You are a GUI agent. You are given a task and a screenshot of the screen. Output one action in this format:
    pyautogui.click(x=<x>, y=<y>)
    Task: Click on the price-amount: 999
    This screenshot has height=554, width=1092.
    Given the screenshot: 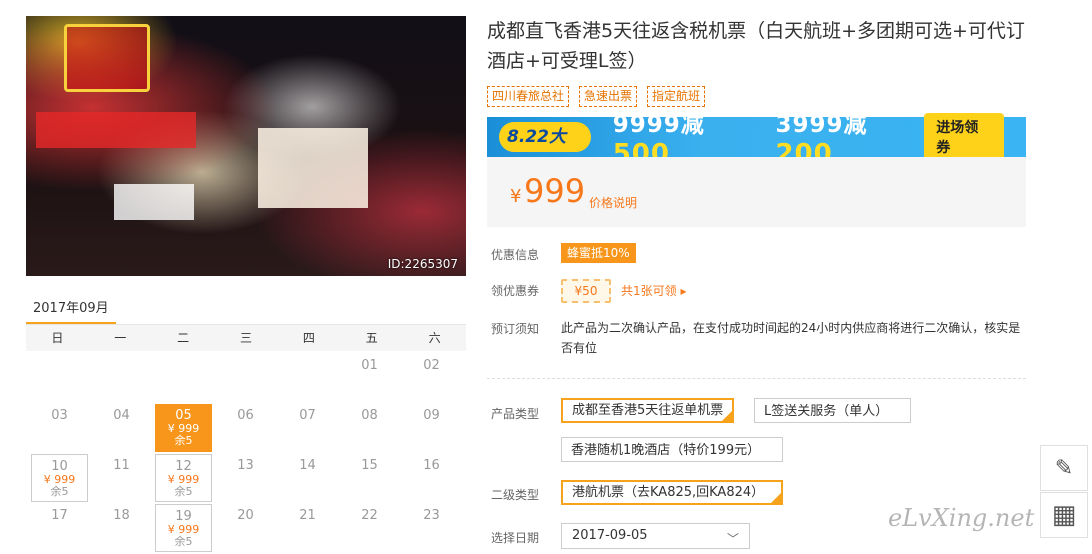 What is the action you would take?
    pyautogui.click(x=555, y=191)
    